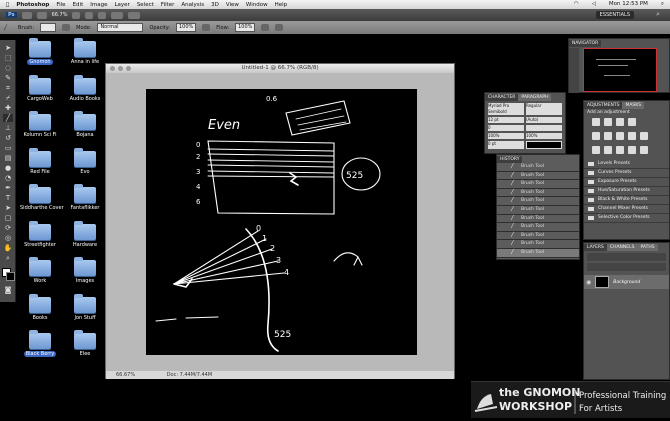 This screenshot has height=421, width=670. What do you see at coordinates (265, 27) in the screenshot?
I see `airbrush-icon` at bounding box center [265, 27].